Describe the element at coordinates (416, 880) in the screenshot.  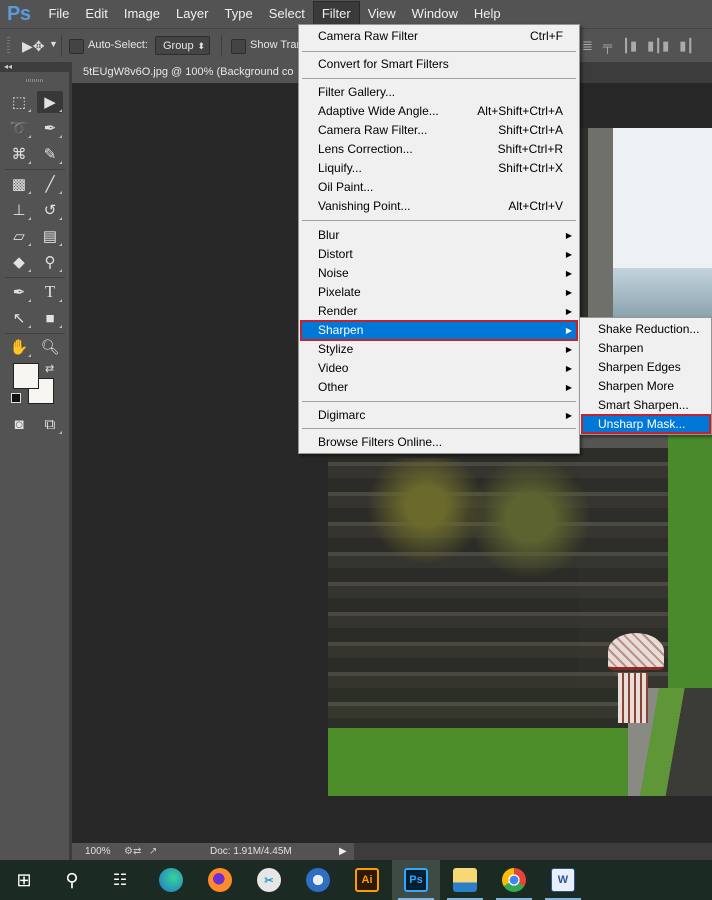
I see `taskbar-photoshop: Ps` at that location.